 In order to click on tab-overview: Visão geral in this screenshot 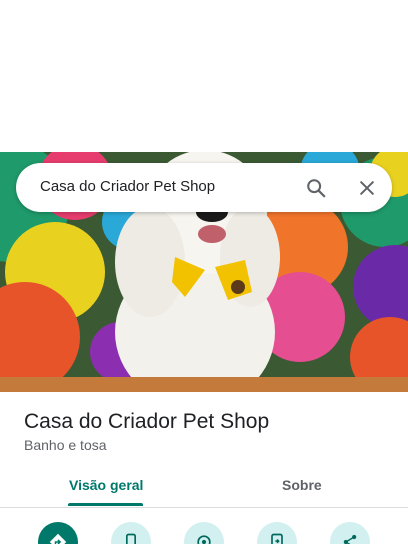, I will do `click(106, 485)`.